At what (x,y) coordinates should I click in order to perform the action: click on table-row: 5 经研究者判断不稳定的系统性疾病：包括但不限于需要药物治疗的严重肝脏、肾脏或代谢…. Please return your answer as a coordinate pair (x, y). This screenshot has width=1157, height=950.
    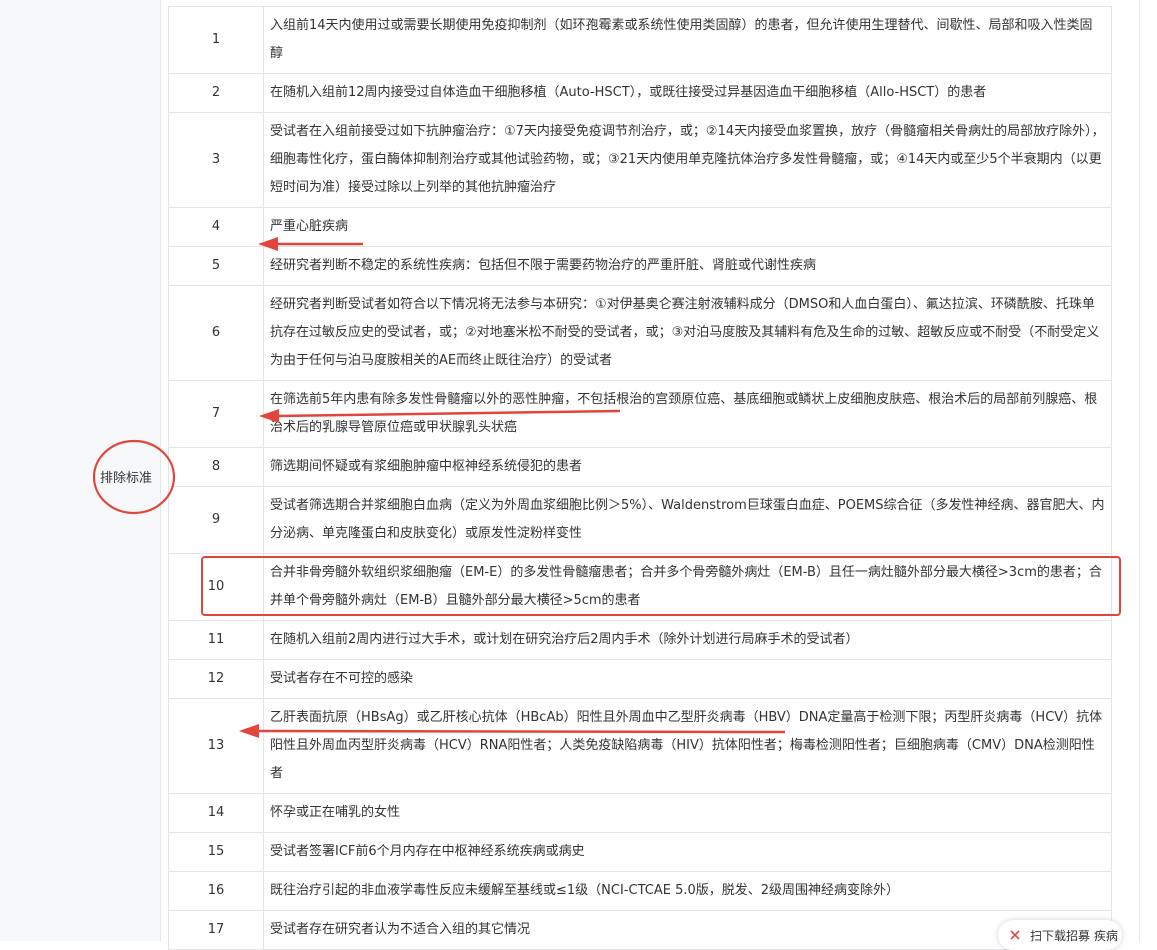
    Looking at the image, I should click on (640, 266).